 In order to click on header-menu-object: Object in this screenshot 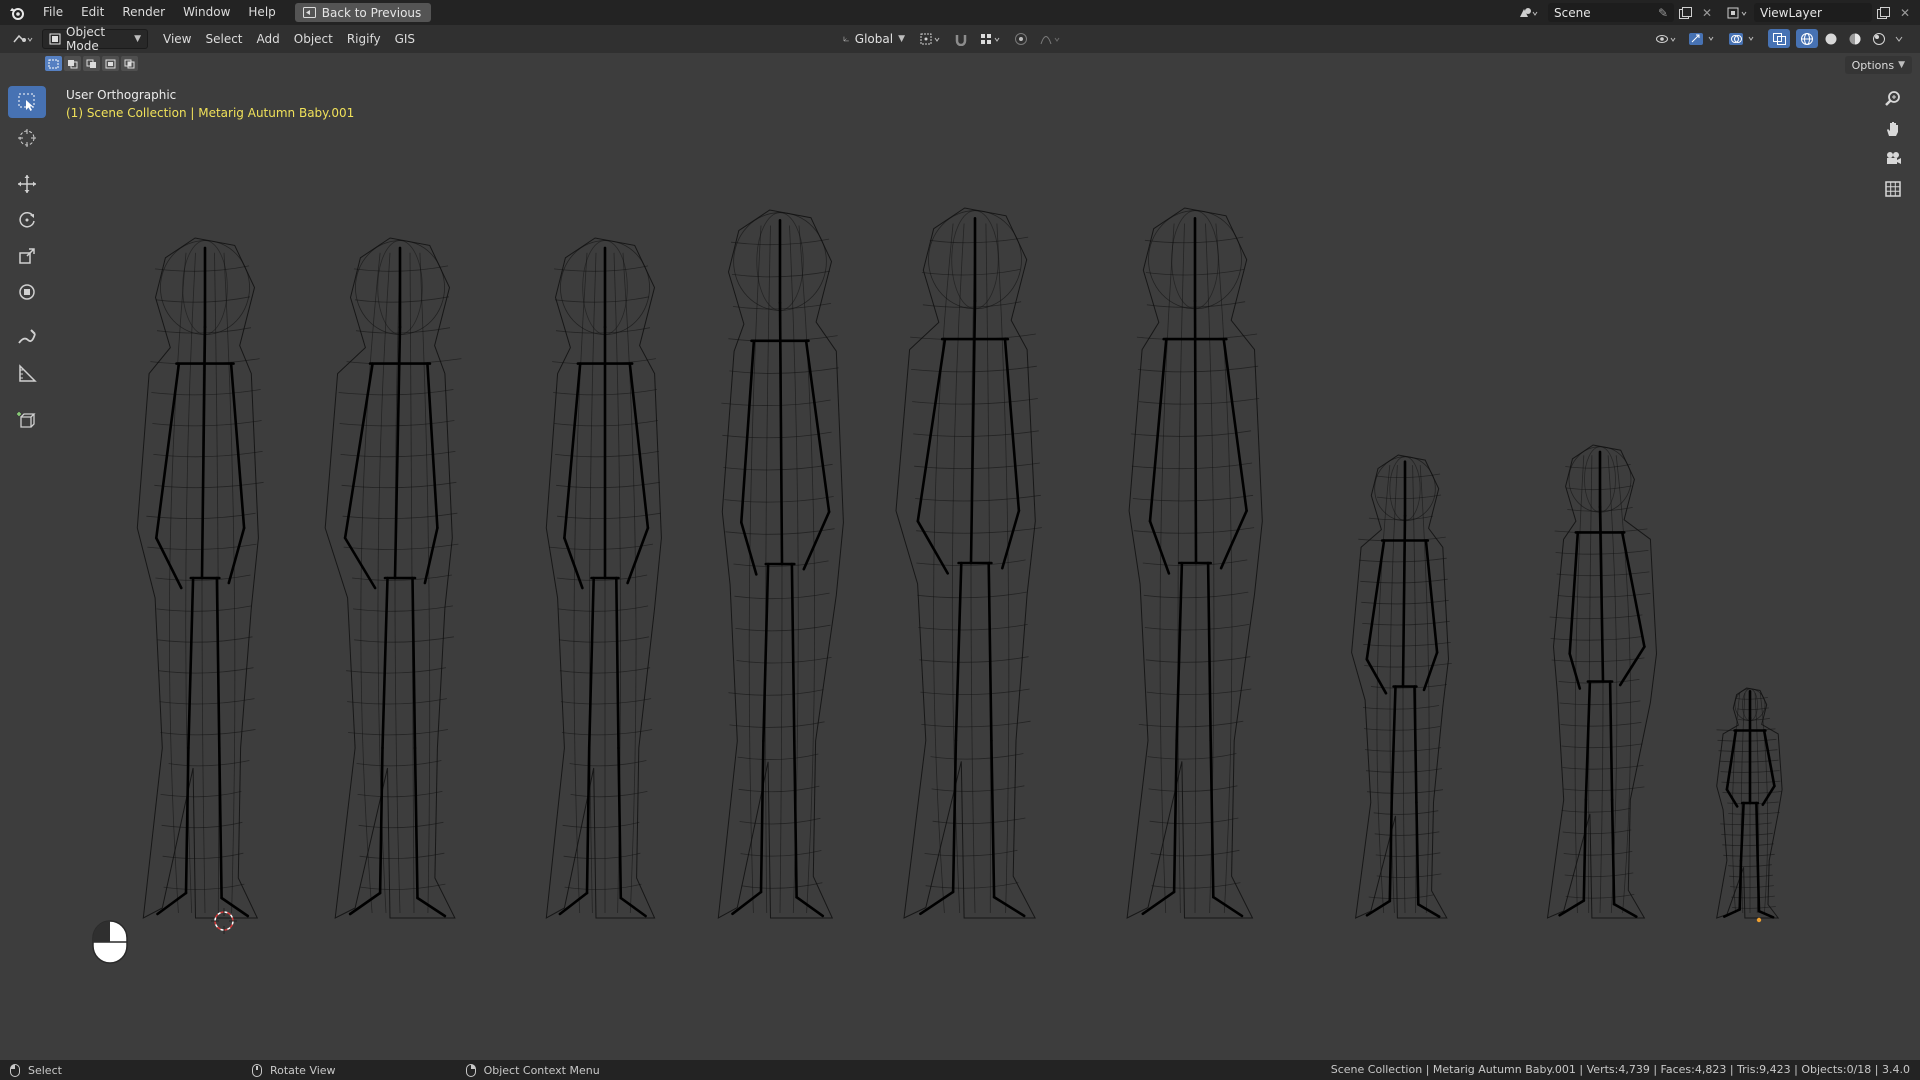, I will do `click(313, 39)`.